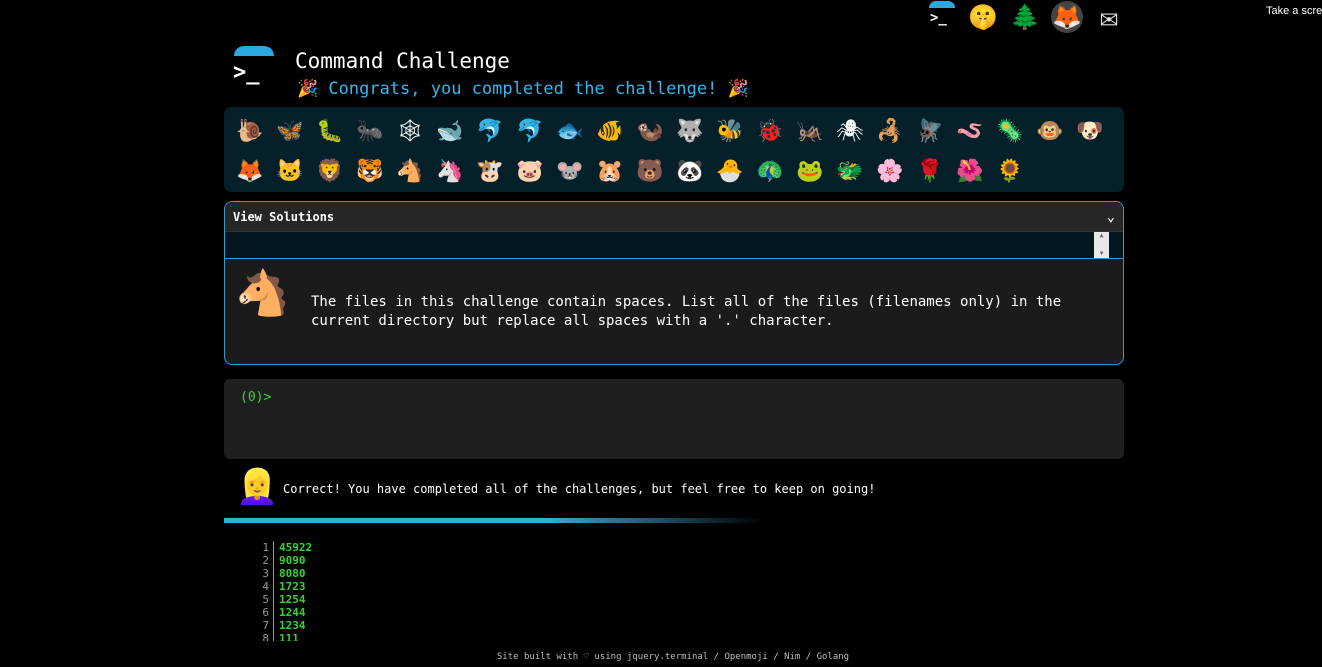 This screenshot has height=667, width=1322. Describe the element at coordinates (770, 131) in the screenshot. I see `badge-animal-icon: 🐞` at that location.